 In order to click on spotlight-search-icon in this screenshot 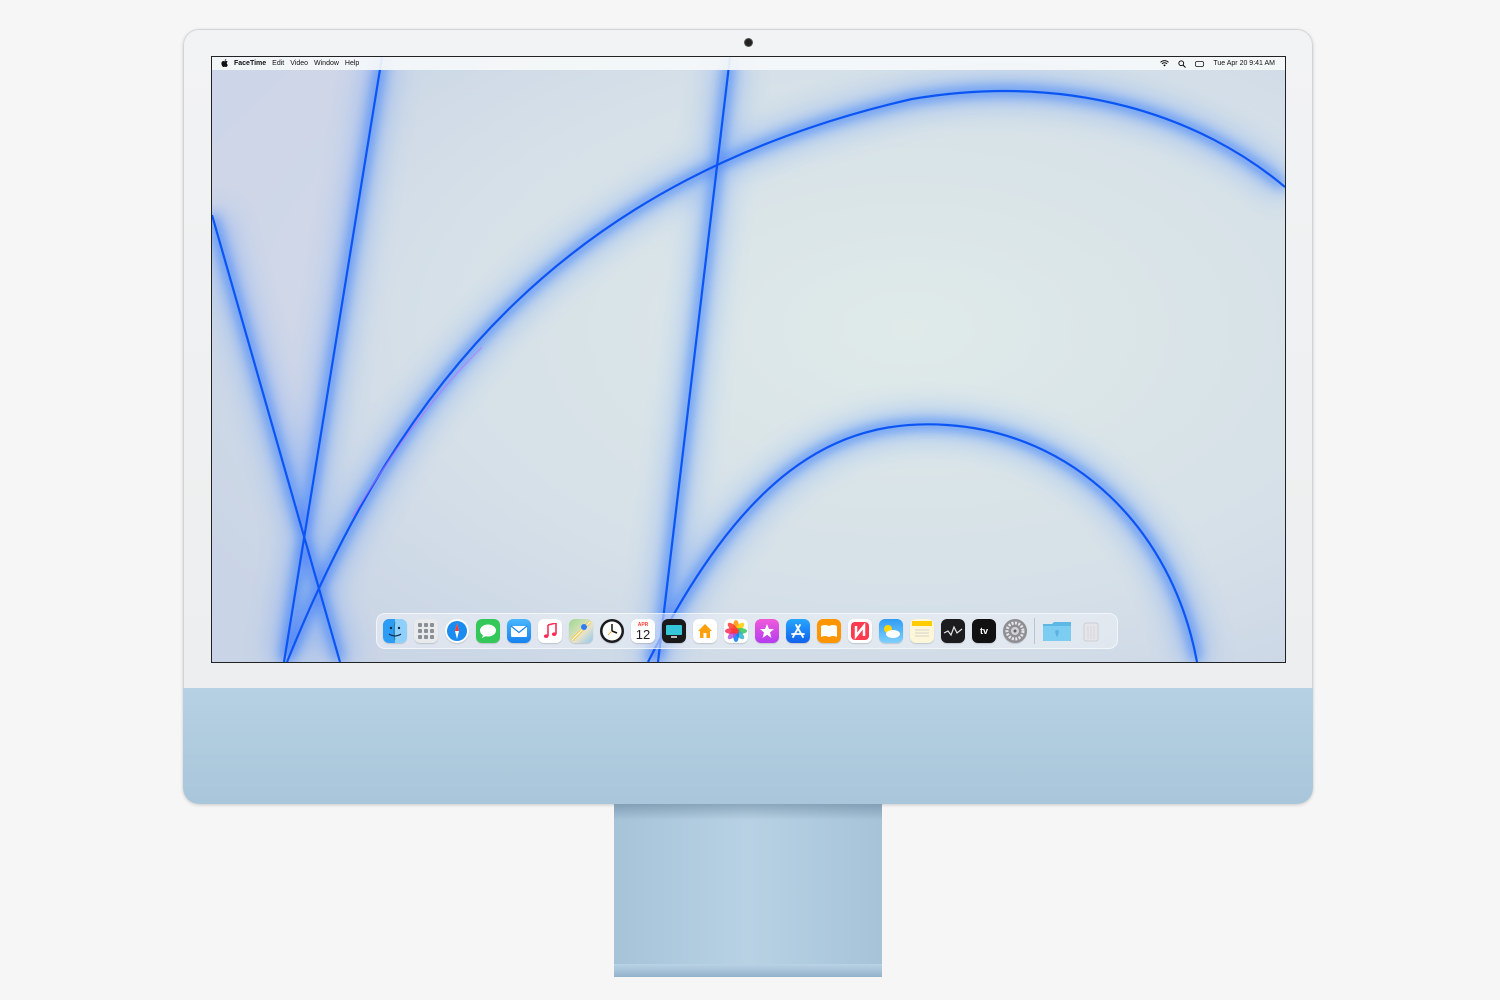, I will do `click(1182, 63)`.